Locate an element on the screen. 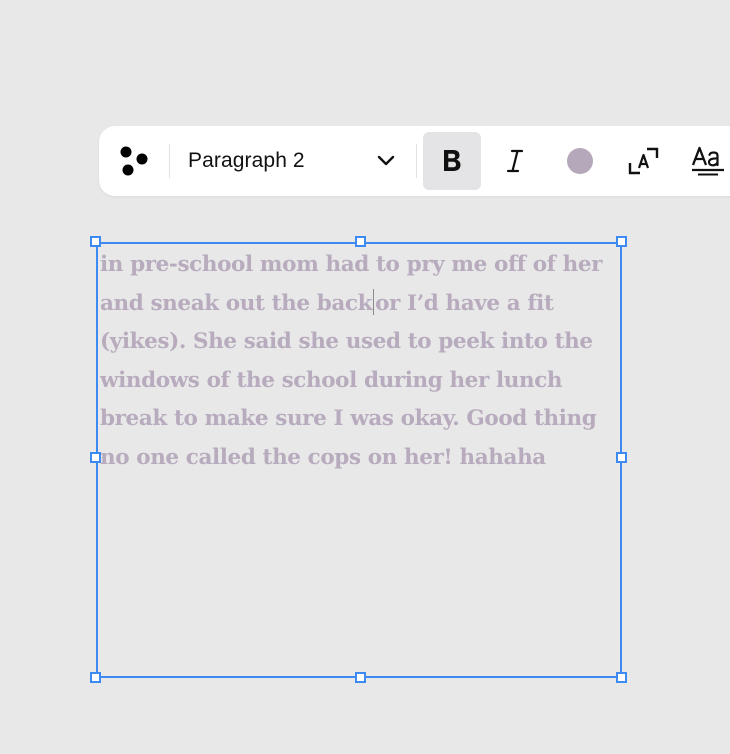  text-line: and sneak out the back or I’d have a fit is located at coordinates (360, 304).